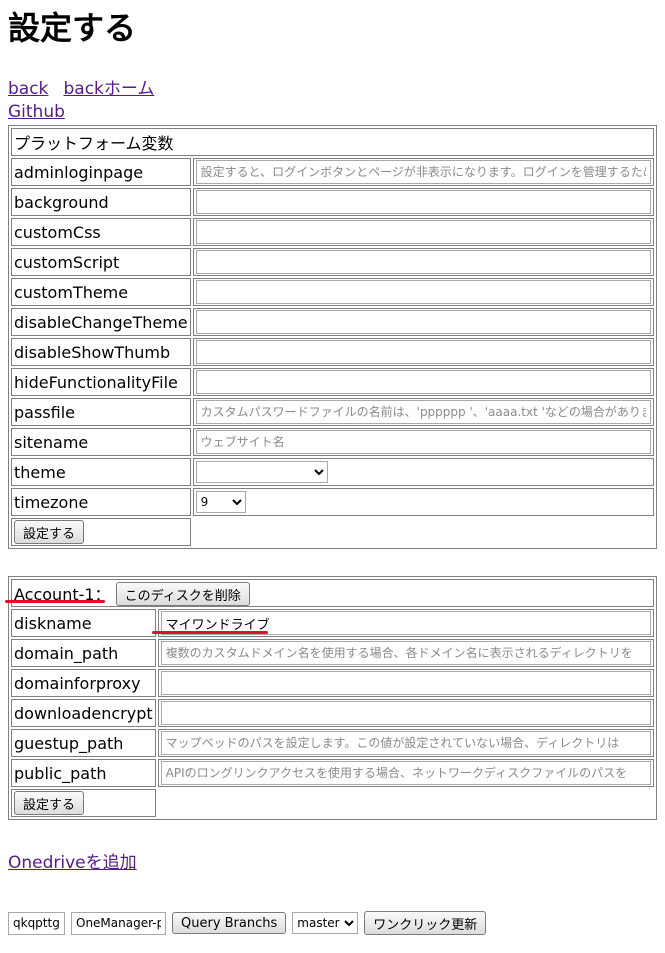 This screenshot has width=665, height=953. Describe the element at coordinates (83, 653) in the screenshot. I see `field-label: domain_path` at that location.